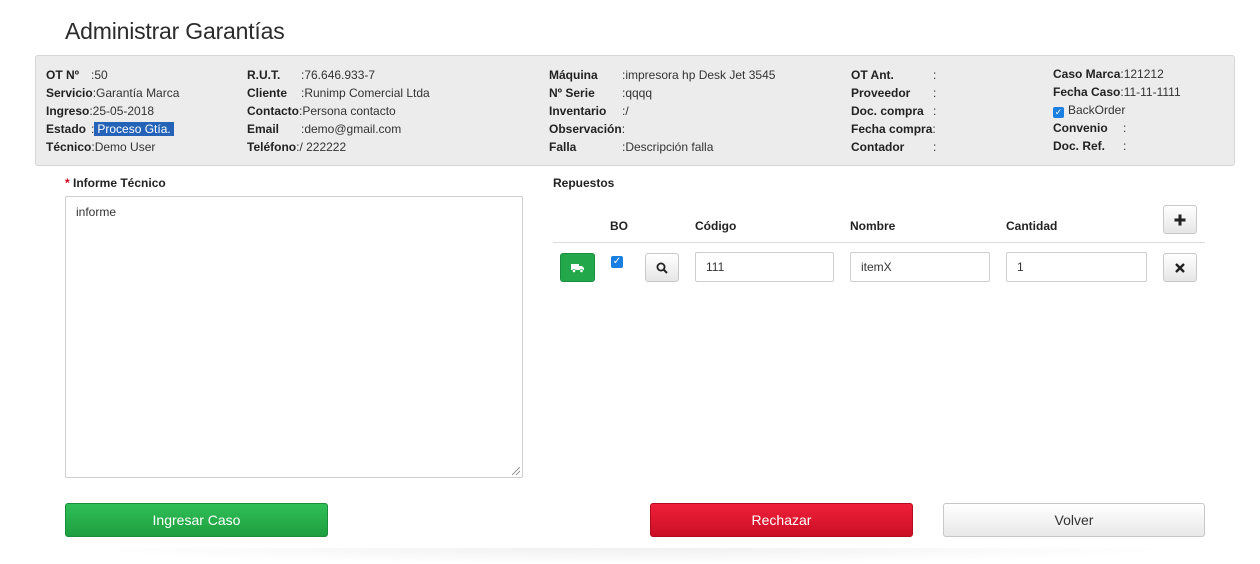 The image size is (1260, 564). I want to click on add-repuesto-button, so click(1180, 219).